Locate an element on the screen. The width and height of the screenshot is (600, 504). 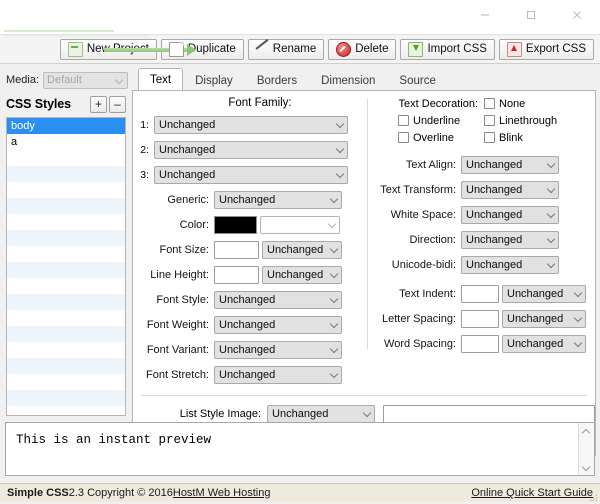
media-select: Default is located at coordinates (85, 80).